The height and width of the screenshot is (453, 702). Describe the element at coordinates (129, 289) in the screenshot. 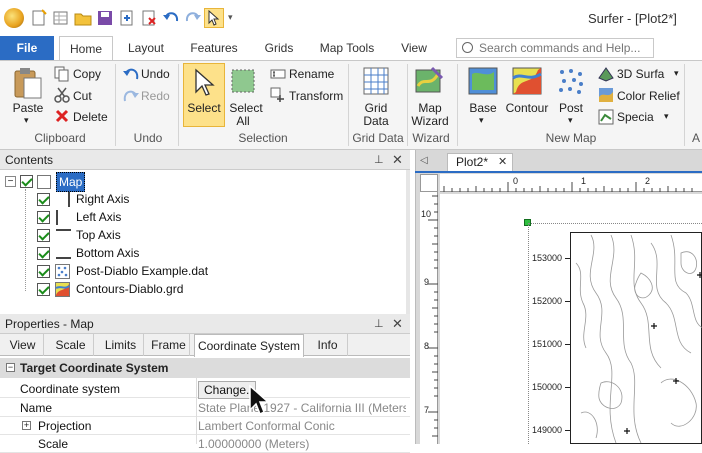

I see `tree-item-contour-layer: Contours-Diablo.grd` at that location.